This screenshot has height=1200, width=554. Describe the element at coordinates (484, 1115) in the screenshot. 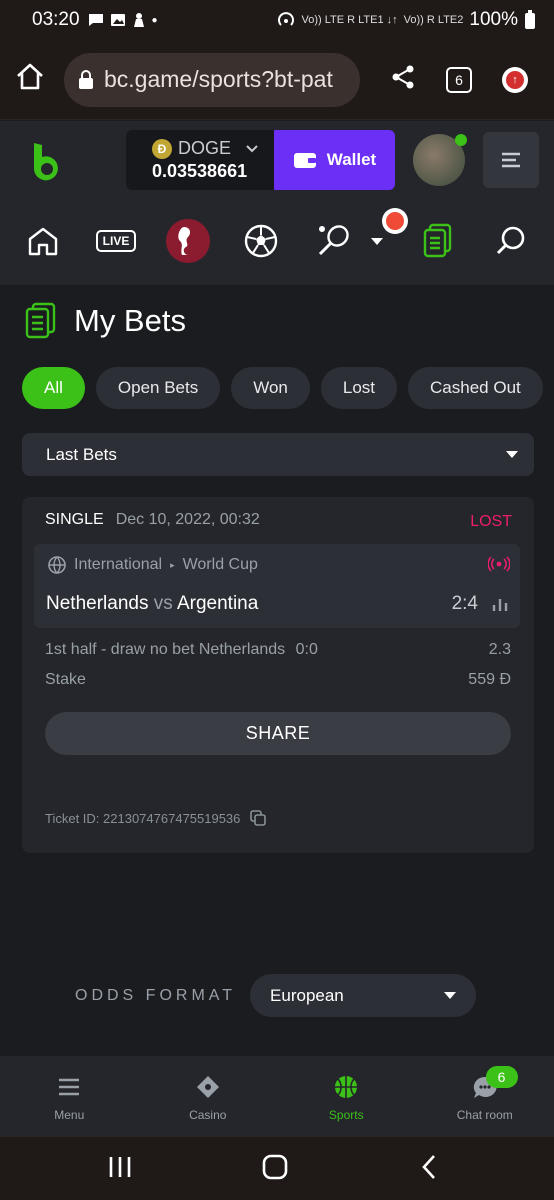

I see `tab-chat-label: Chat room` at that location.